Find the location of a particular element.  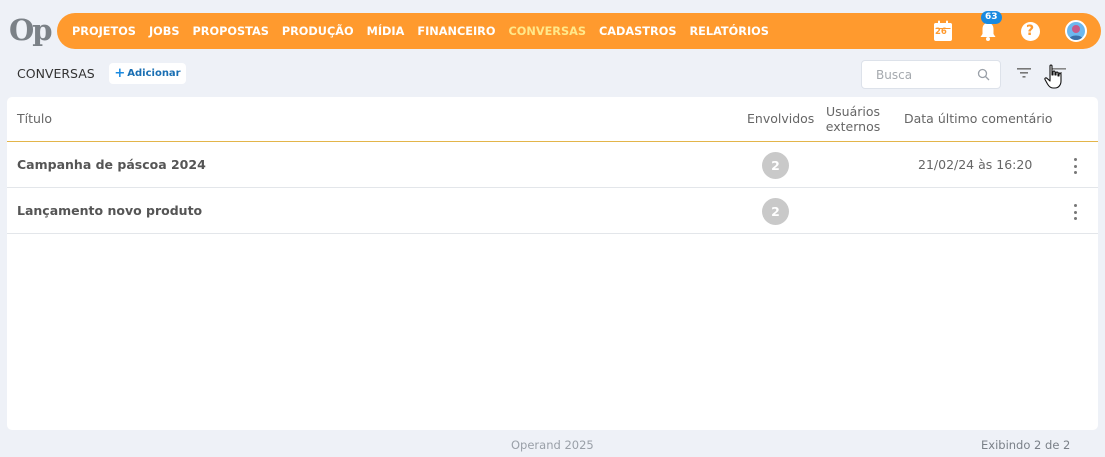

calendar-icon: 26 is located at coordinates (943, 31).